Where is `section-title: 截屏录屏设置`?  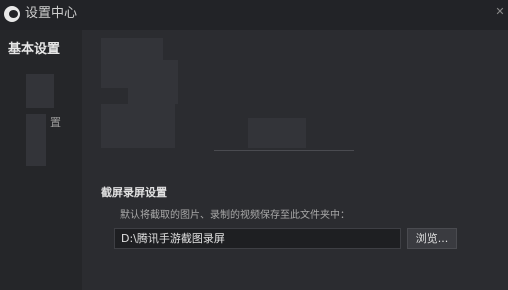 section-title: 截屏录屏设置 is located at coordinates (134, 192).